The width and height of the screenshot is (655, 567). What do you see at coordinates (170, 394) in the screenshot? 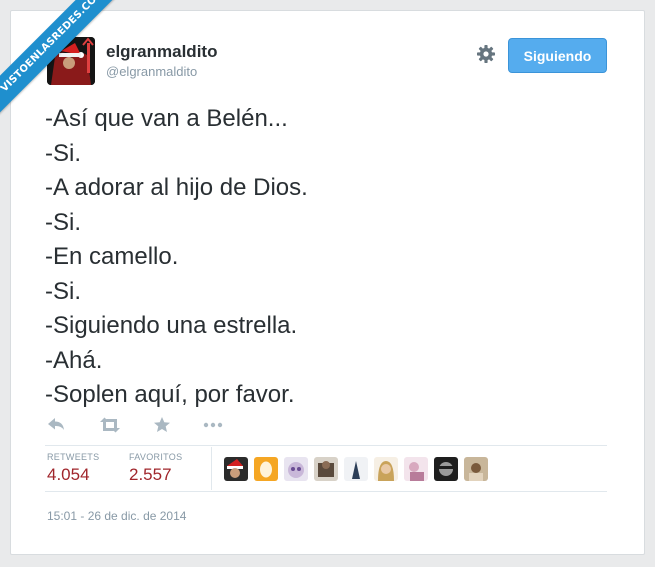
I see `tweet-line: -Soplen aquí, por favor.` at bounding box center [170, 394].